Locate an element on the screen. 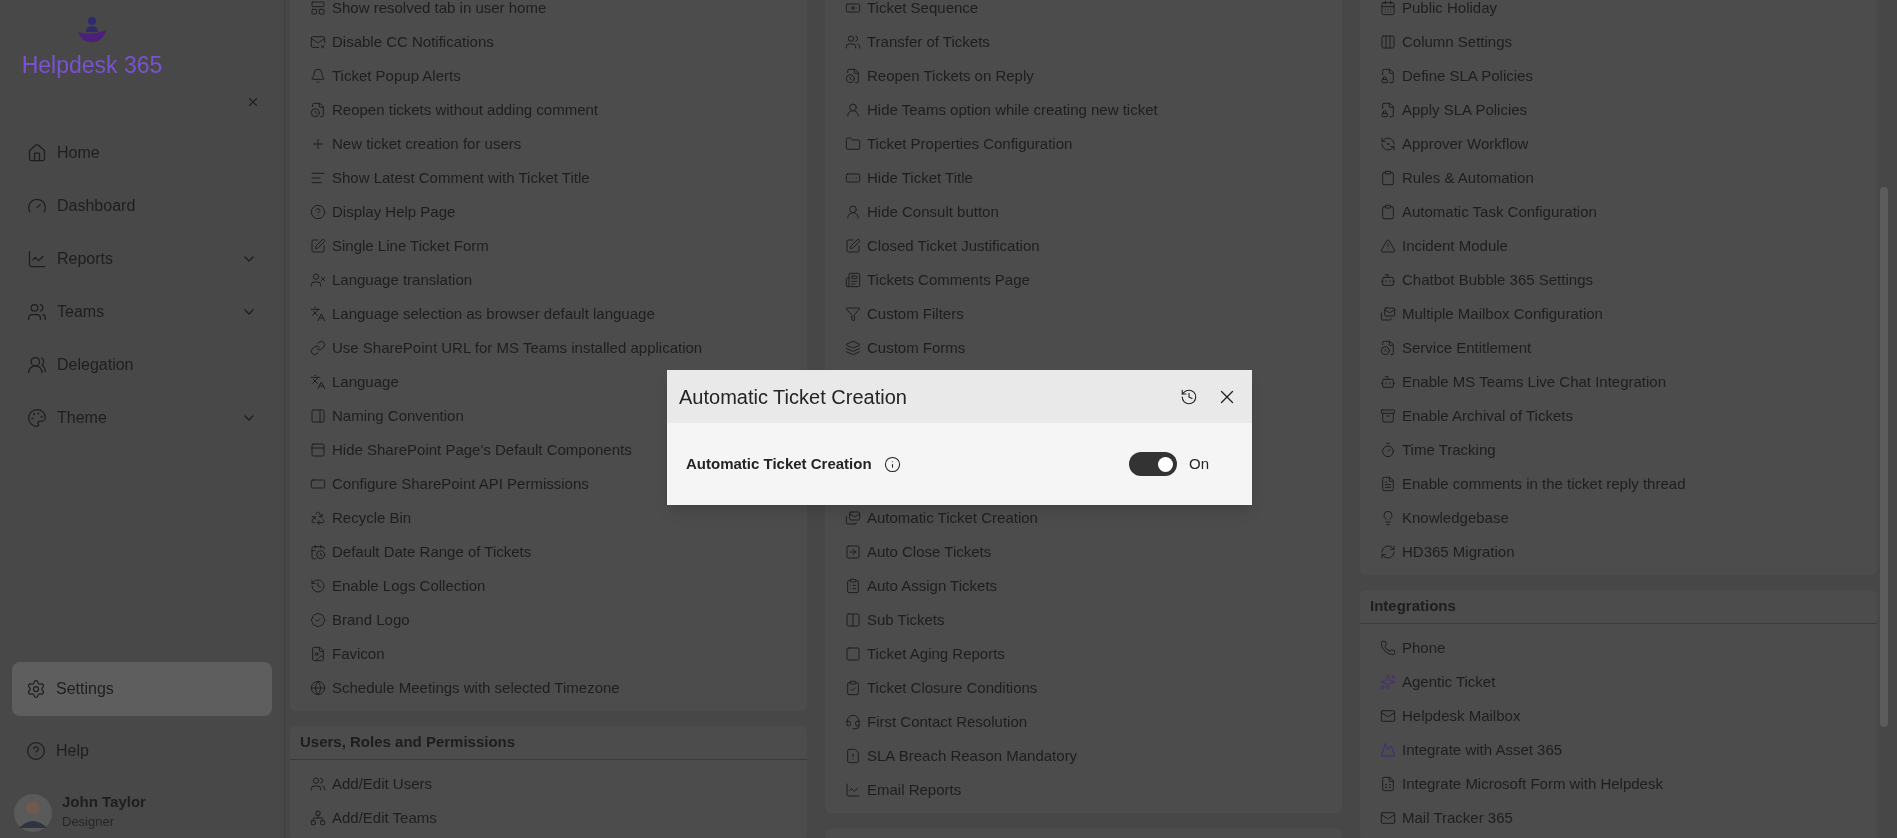  logo-text: Helpdesk 365 is located at coordinates (92, 65).